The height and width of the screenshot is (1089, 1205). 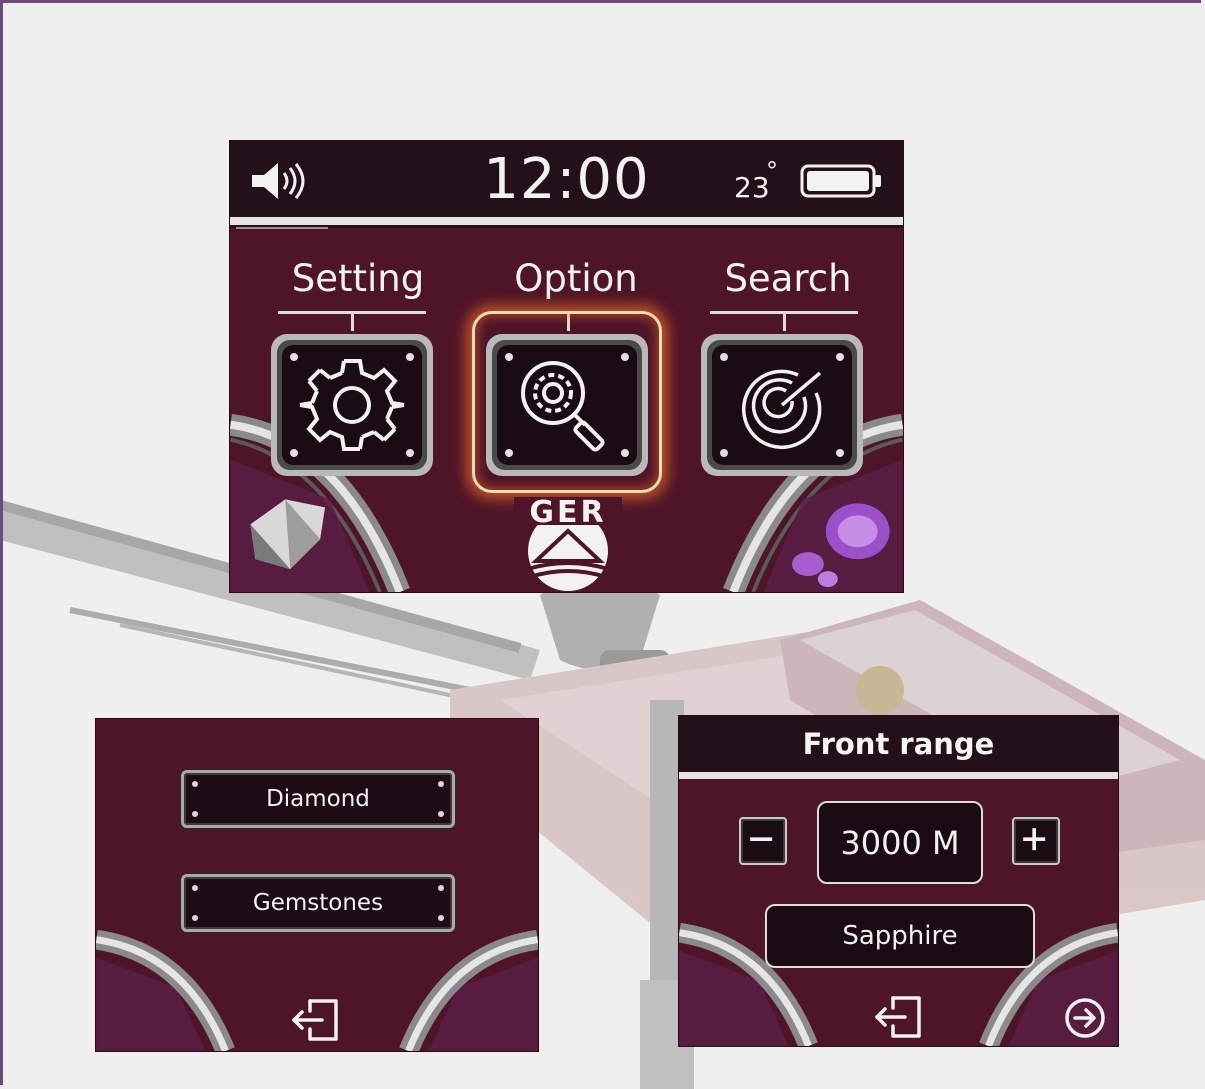 What do you see at coordinates (282, 228) in the screenshot?
I see `progress-indicator` at bounding box center [282, 228].